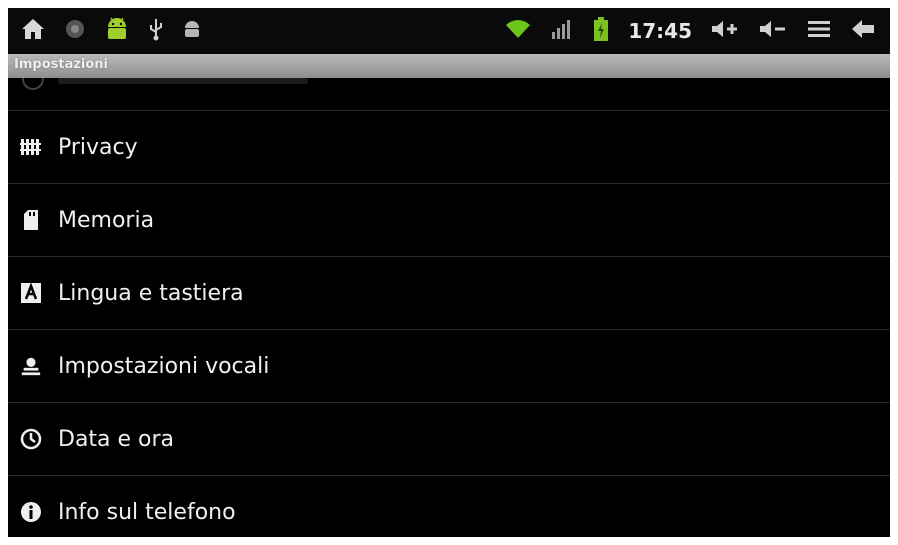 The height and width of the screenshot is (545, 898). What do you see at coordinates (449, 439) in the screenshot?
I see `settings-item-data-ora: Data e ora` at bounding box center [449, 439].